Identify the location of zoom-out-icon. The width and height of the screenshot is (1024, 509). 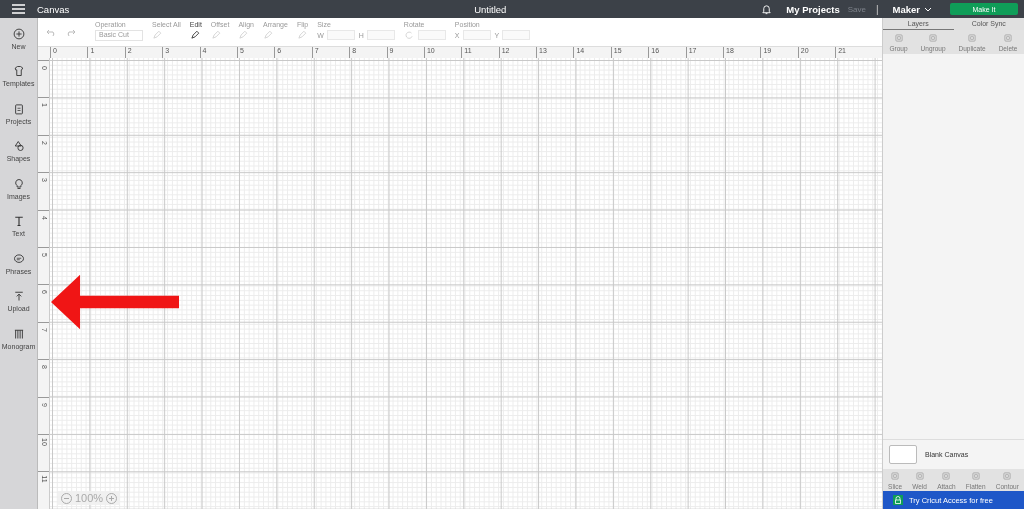
(66, 498).